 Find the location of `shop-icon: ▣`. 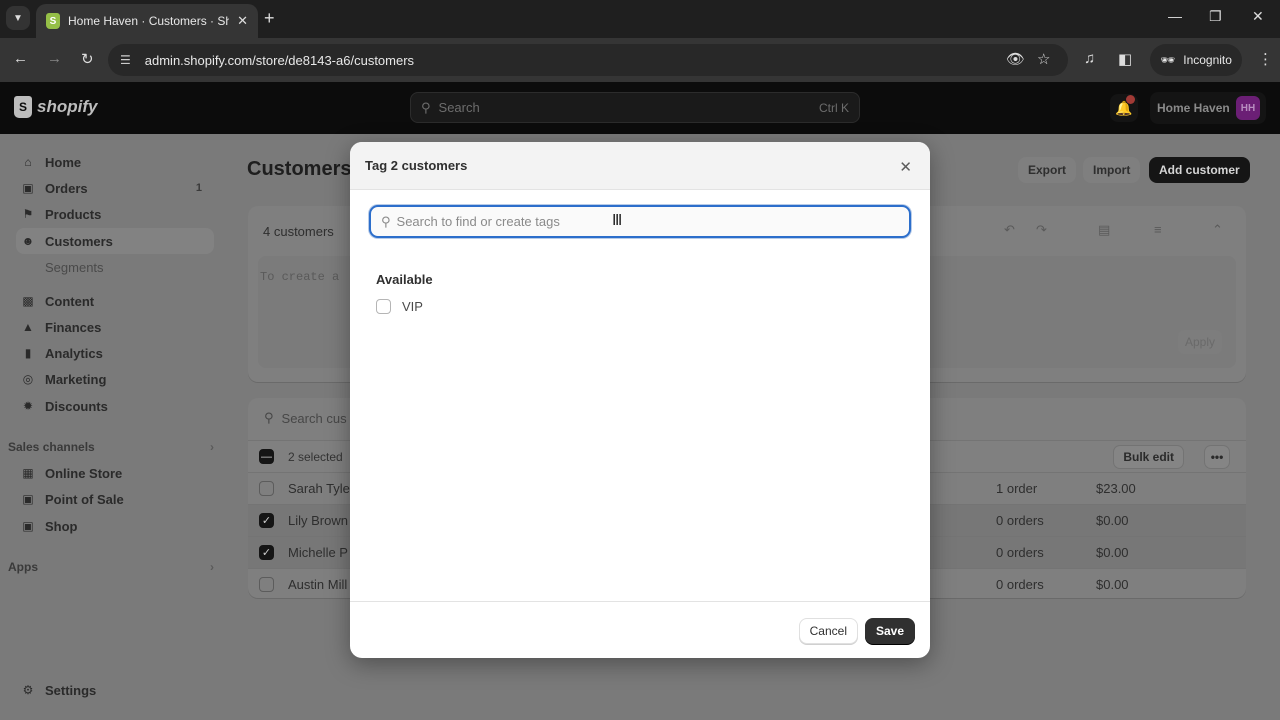

shop-icon: ▣ is located at coordinates (28, 526).